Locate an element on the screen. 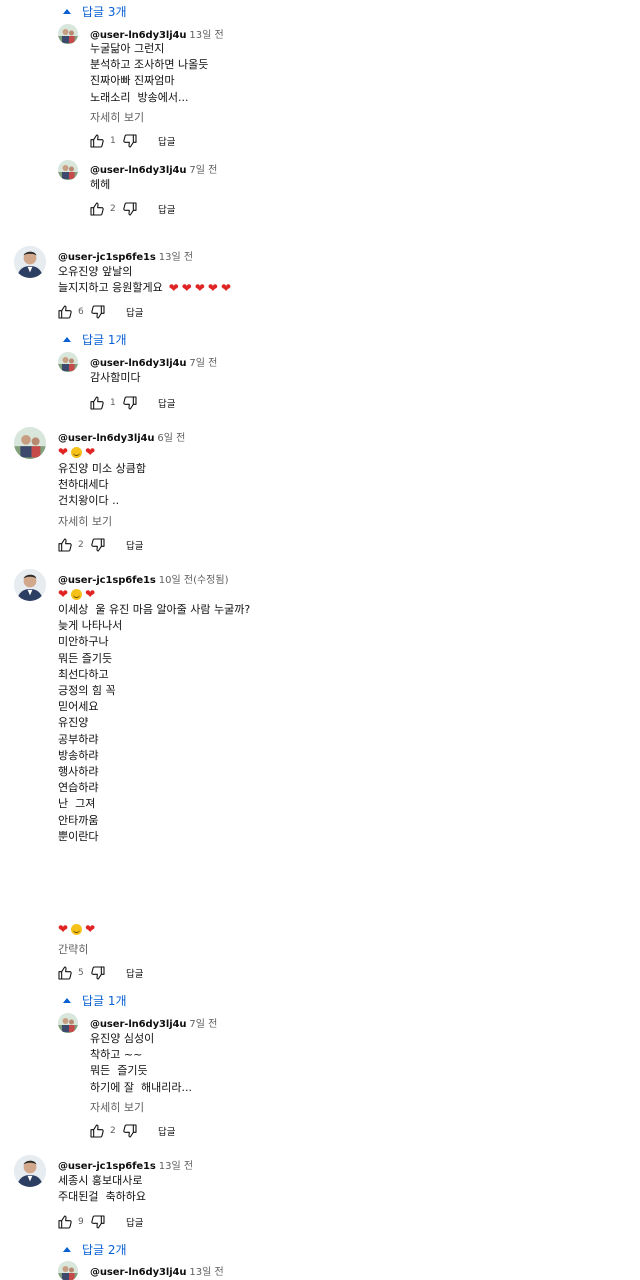 Image resolution: width=640 pixels, height=1280 pixels. emoji-group: ❤ ❤ ❤ ❤ ❤ is located at coordinates (201, 288).